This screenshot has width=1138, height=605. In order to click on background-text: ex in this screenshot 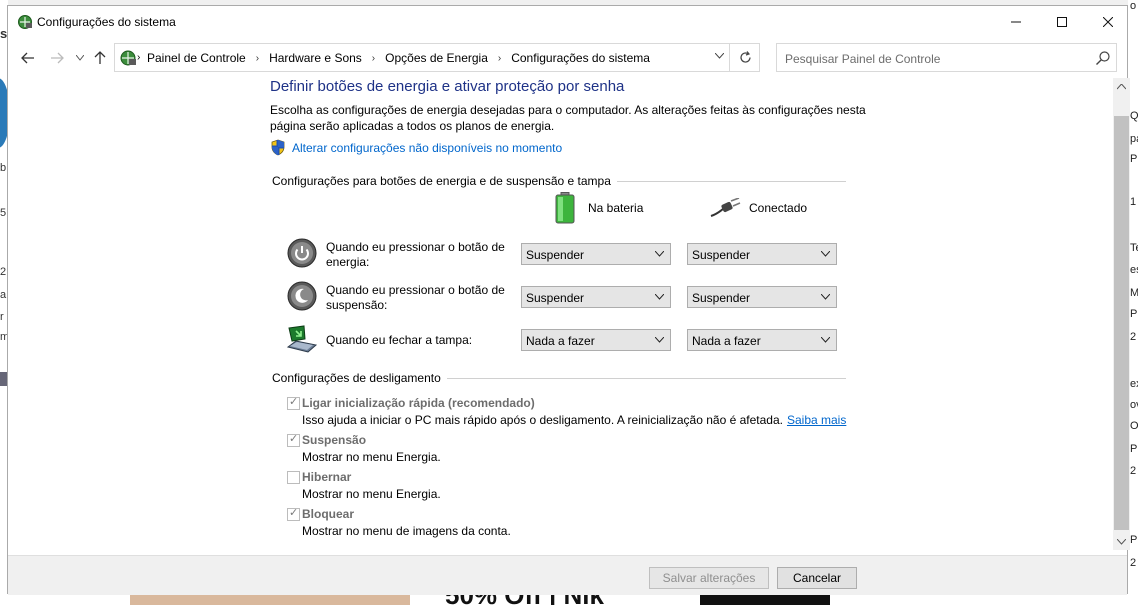, I will do `click(1134, 384)`.